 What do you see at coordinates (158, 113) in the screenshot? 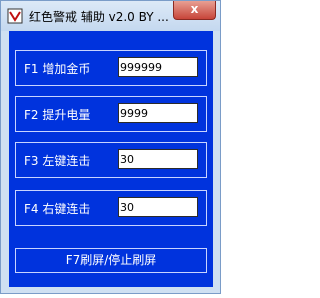
I see `power-input` at bounding box center [158, 113].